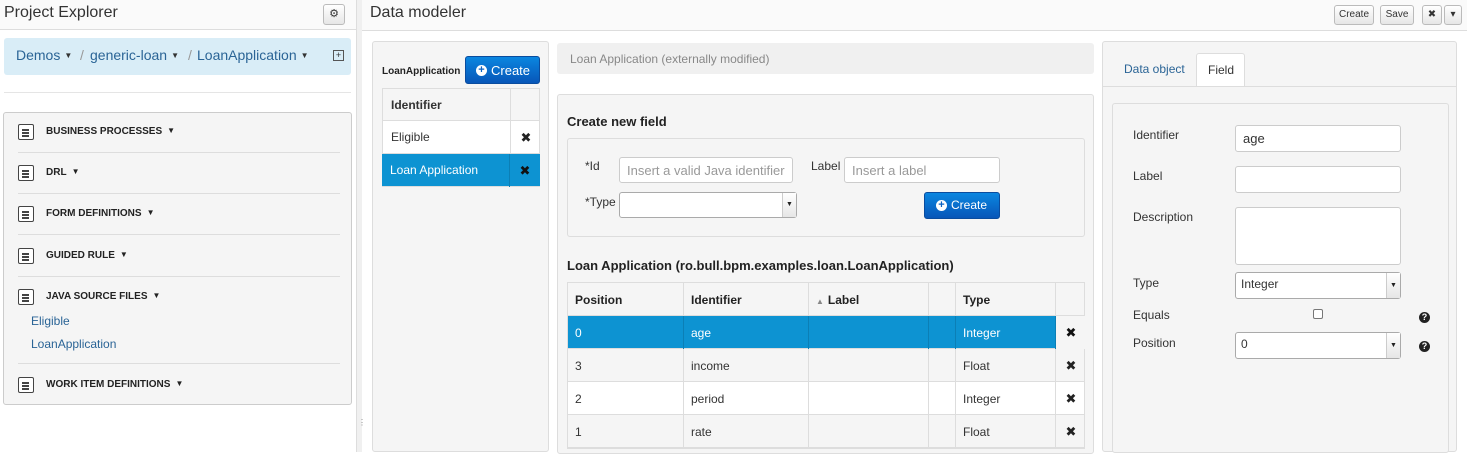 The image size is (1467, 454). I want to click on create-field-form: *Id Label *Type ▼ + Create, so click(826, 187).